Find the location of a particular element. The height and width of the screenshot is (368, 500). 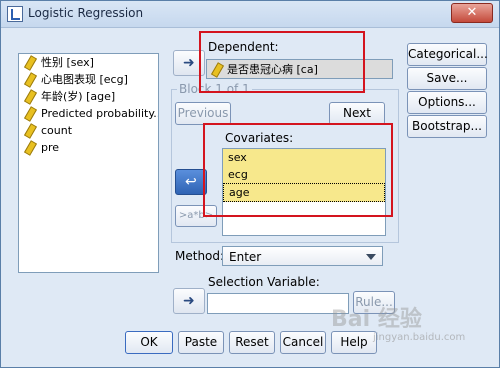

watermark-url: jingyan.baidu.com is located at coordinates (419, 337).